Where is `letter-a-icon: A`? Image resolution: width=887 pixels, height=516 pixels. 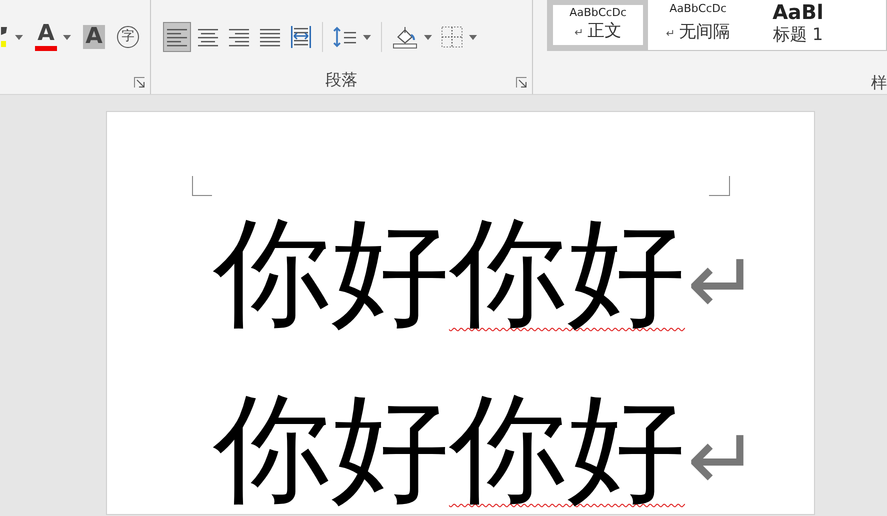 letter-a-icon: A is located at coordinates (46, 34).